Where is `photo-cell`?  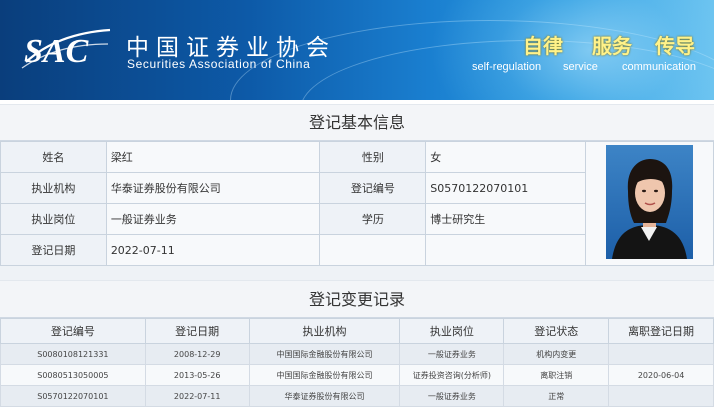
photo-cell is located at coordinates (649, 203).